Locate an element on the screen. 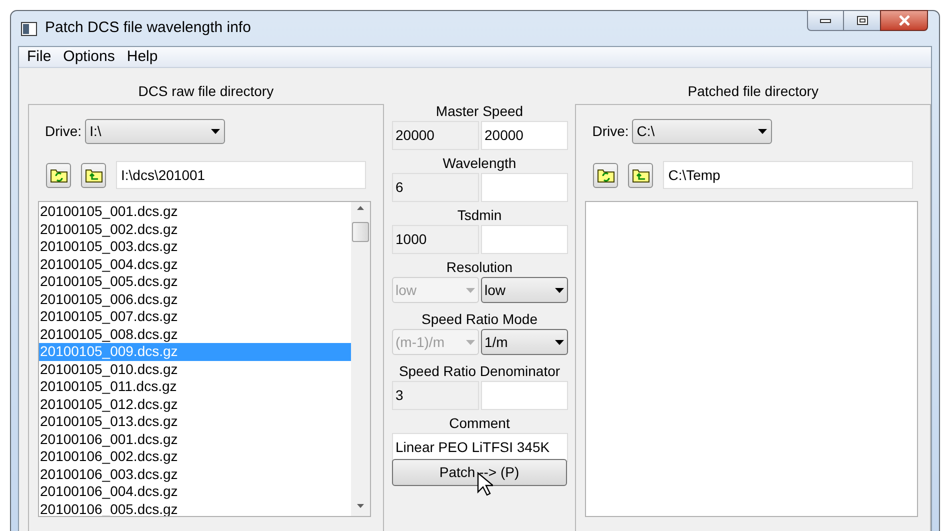 This screenshot has width=941, height=531. menu-item: File is located at coordinates (39, 57).